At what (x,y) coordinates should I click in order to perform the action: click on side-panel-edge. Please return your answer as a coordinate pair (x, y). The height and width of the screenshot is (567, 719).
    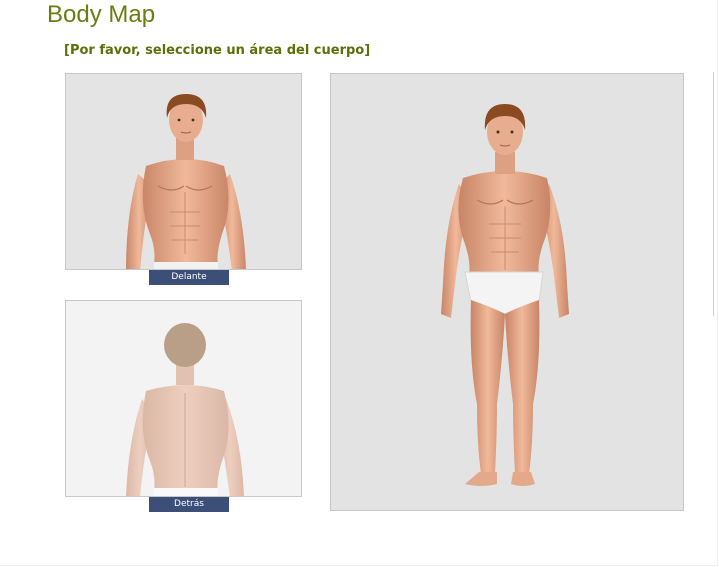
    Looking at the image, I should click on (716, 194).